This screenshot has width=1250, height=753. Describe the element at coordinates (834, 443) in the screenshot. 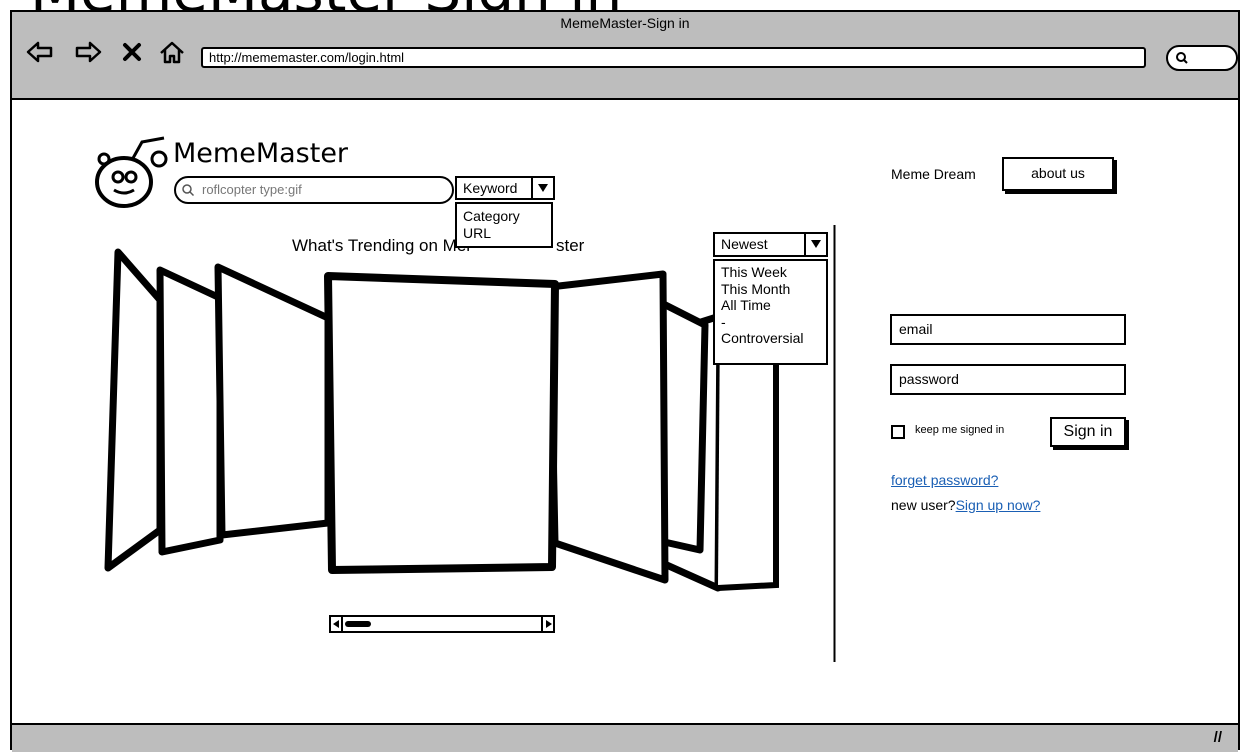

I see `vertical-divider` at that location.